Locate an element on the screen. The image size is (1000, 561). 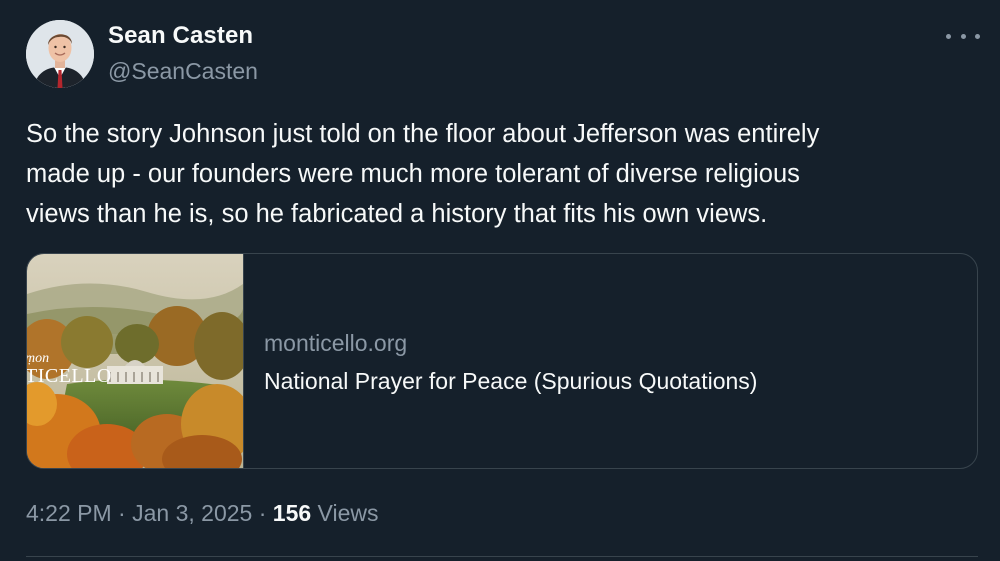
tweet-meta: 4:22 PM · Jan 3, 2025 · 156 Views is located at coordinates (202, 513).